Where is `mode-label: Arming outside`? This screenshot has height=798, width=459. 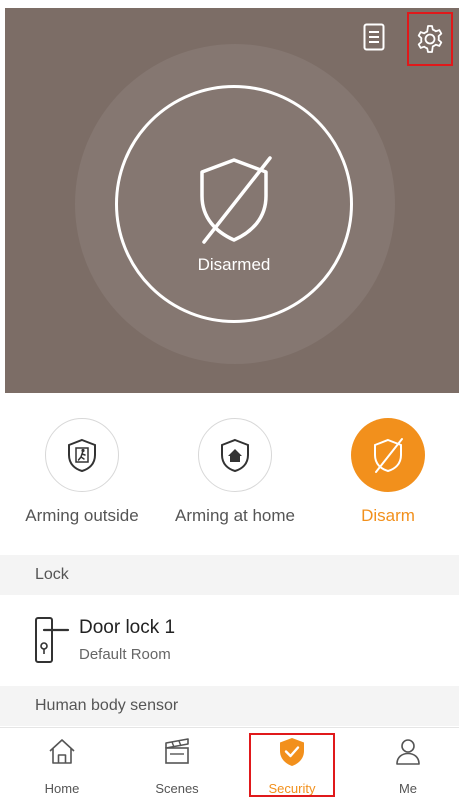
mode-label: Arming outside is located at coordinates (82, 515).